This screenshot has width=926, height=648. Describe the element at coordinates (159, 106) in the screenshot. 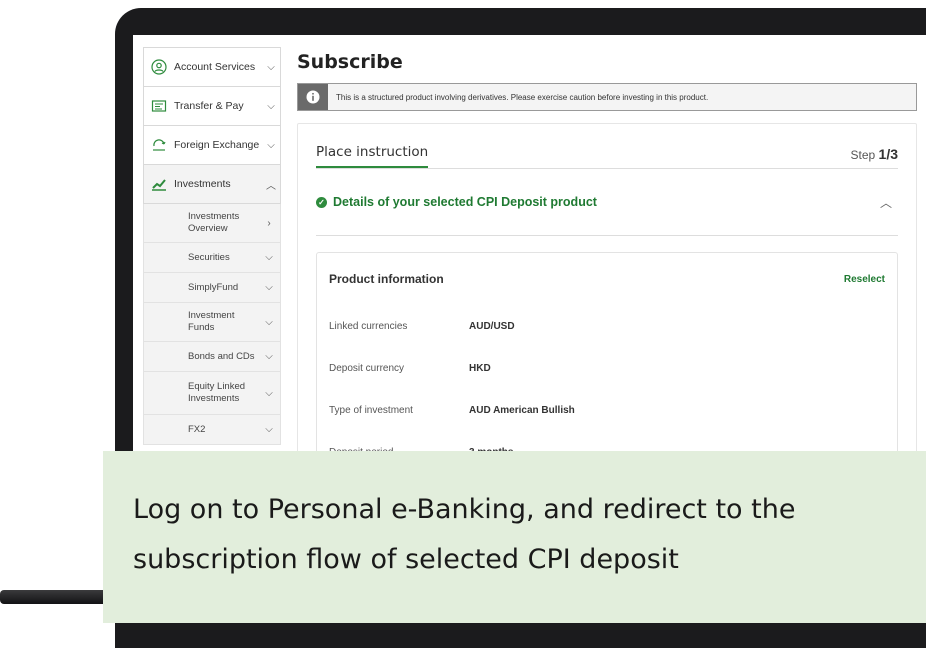

I see `transfer-icon` at that location.